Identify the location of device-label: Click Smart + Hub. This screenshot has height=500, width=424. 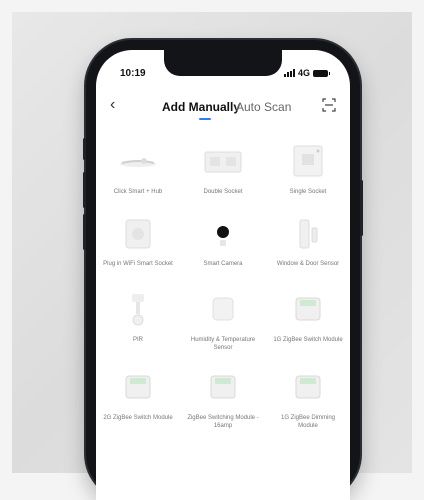
(138, 192).